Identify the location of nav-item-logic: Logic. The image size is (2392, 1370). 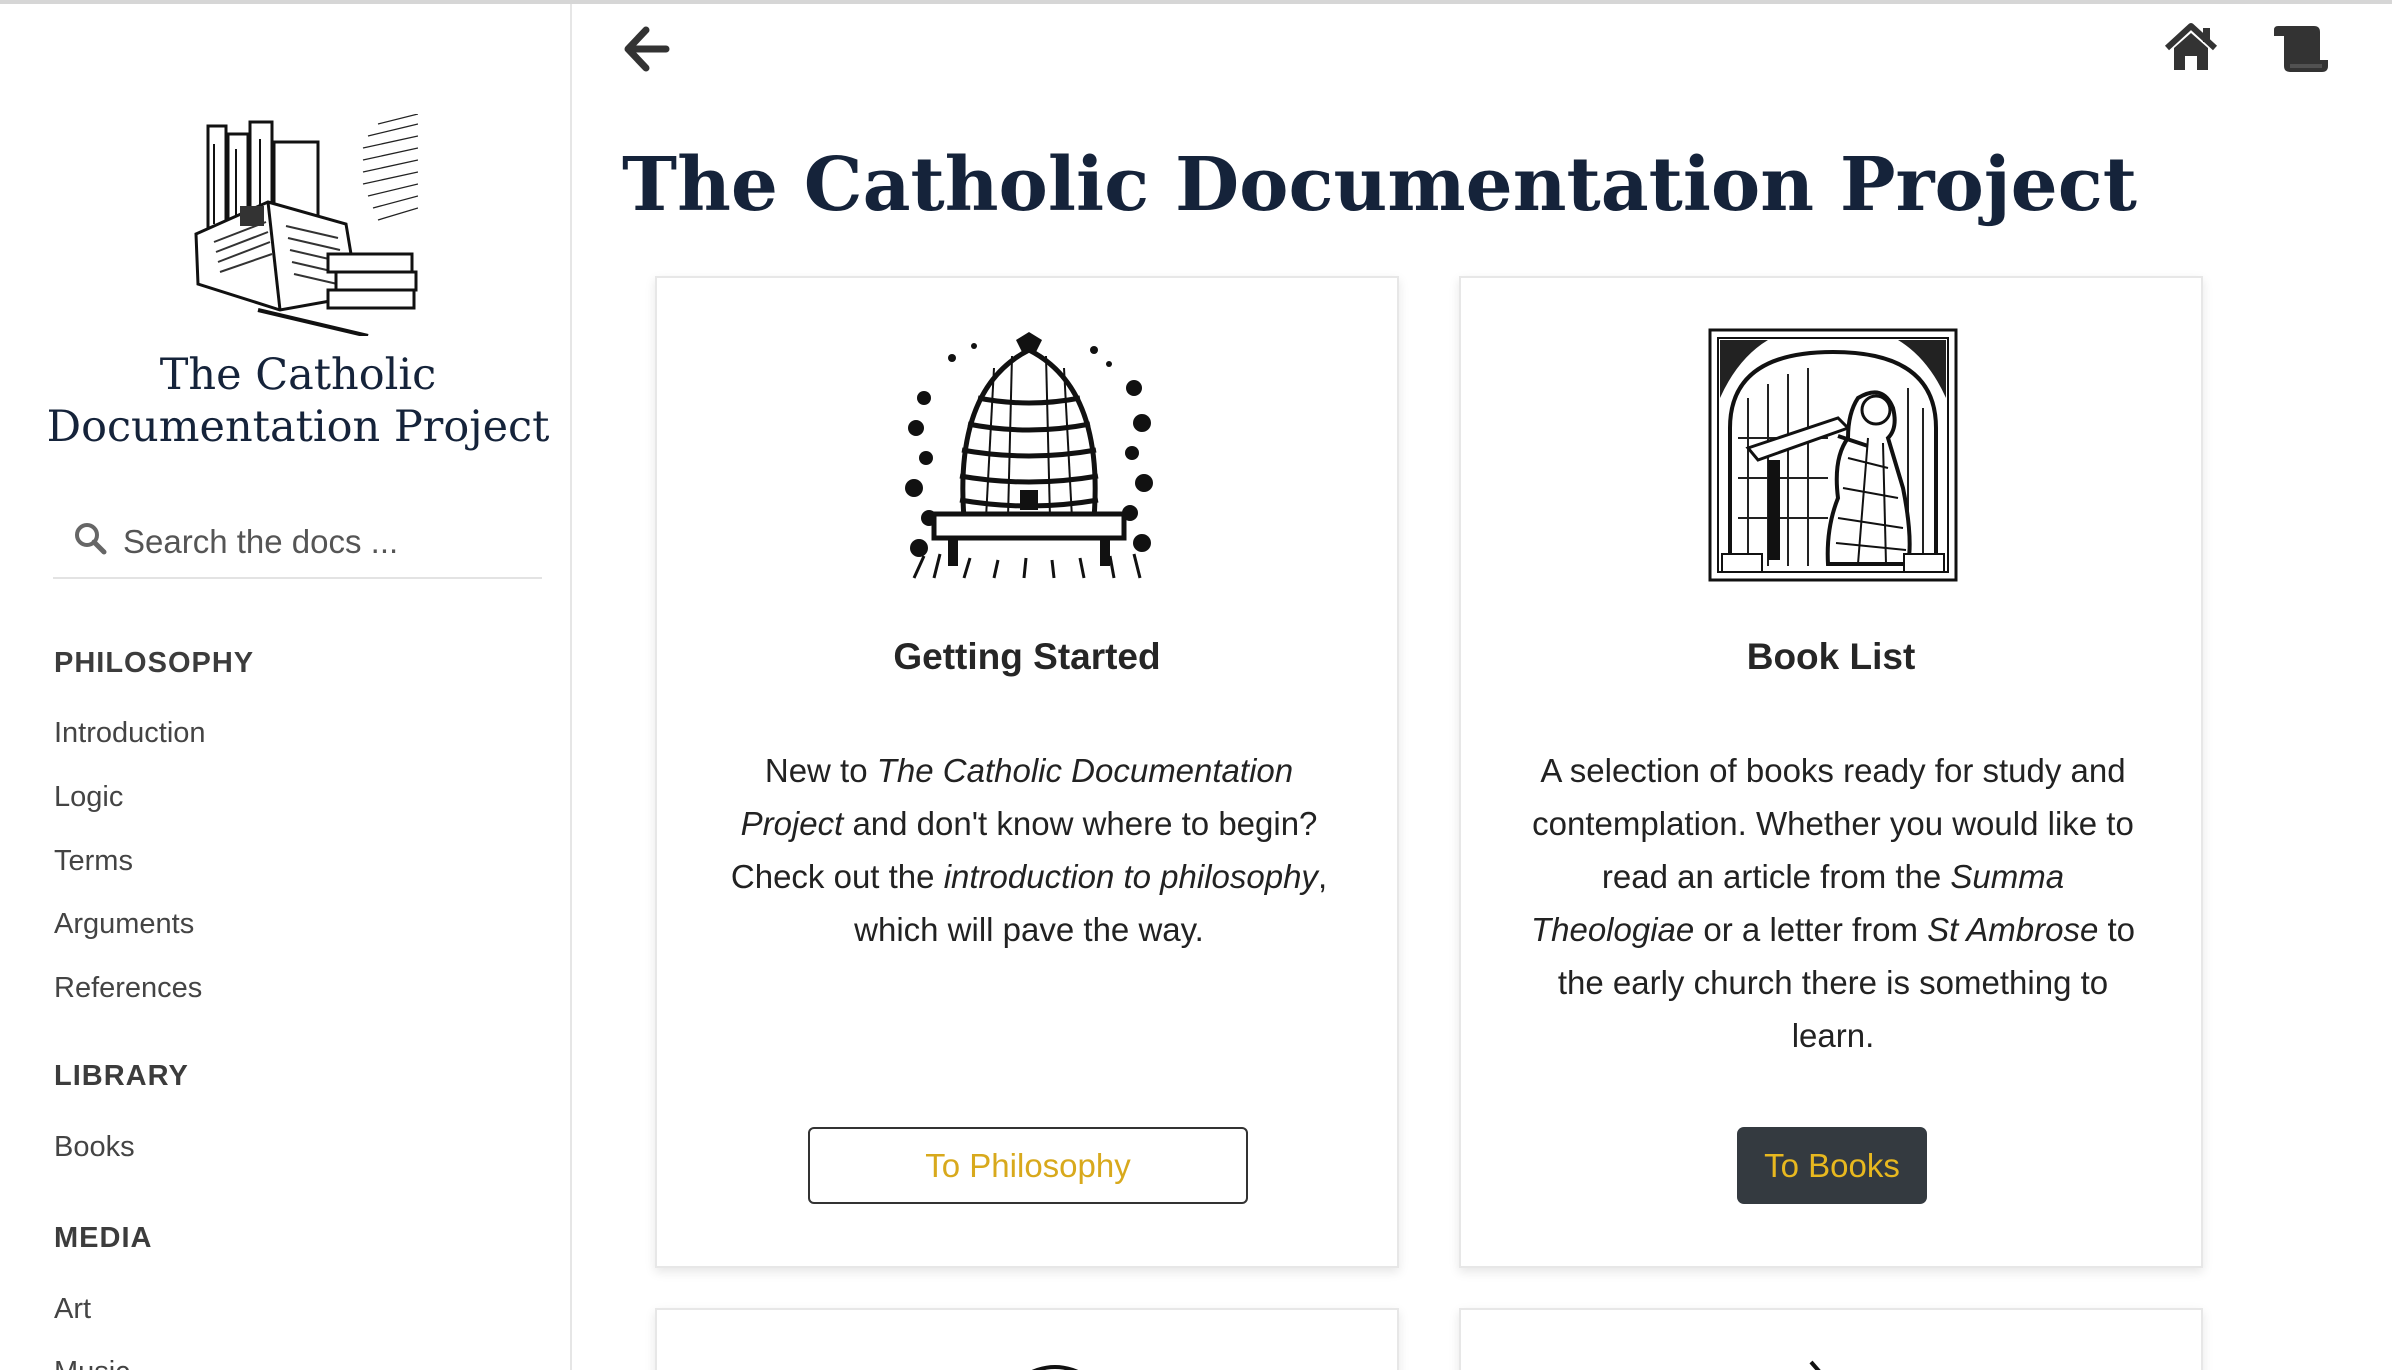
(88, 797).